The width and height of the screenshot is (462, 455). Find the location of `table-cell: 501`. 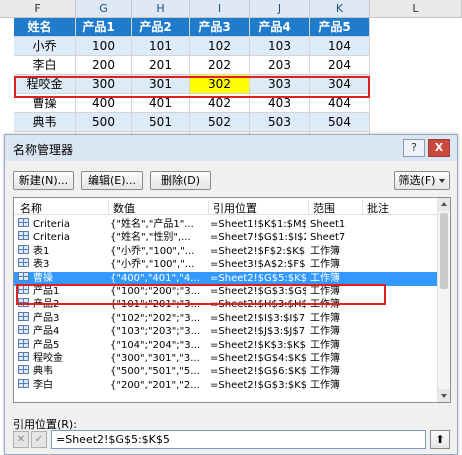

table-cell: 501 is located at coordinates (161, 122).